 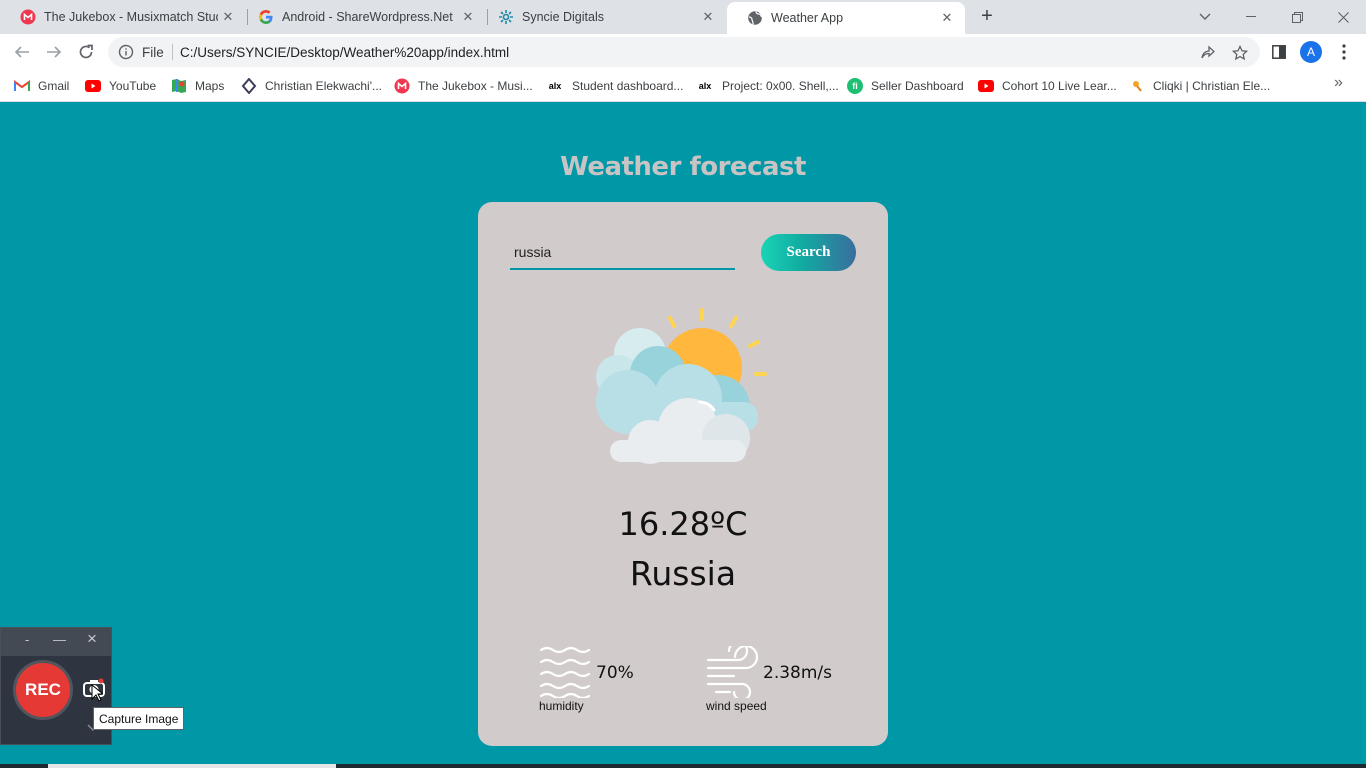 I want to click on syncie-icon, so click(x=506, y=17).